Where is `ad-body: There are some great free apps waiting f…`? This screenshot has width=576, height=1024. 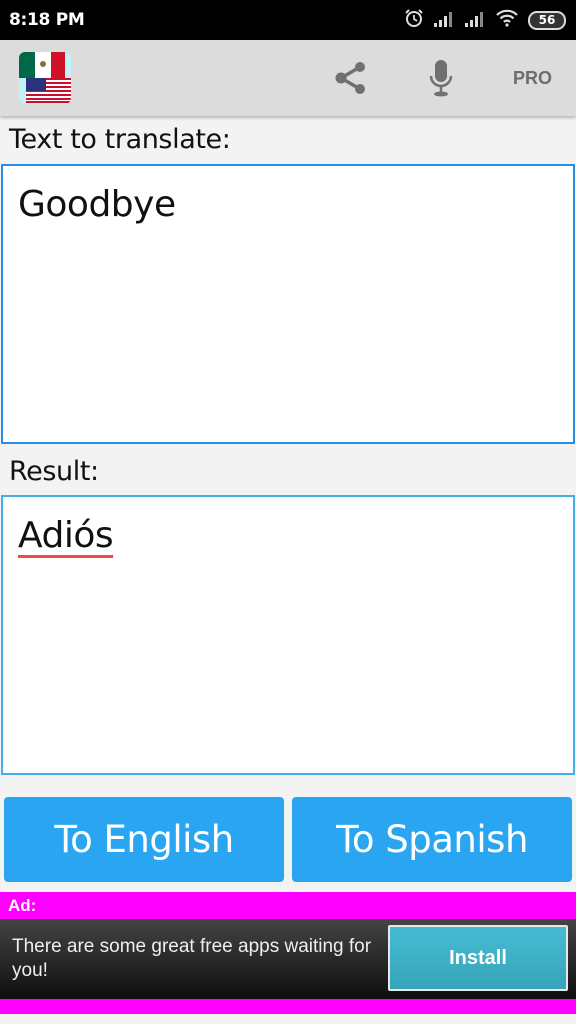 ad-body: There are some great free apps waiting f… is located at coordinates (288, 959).